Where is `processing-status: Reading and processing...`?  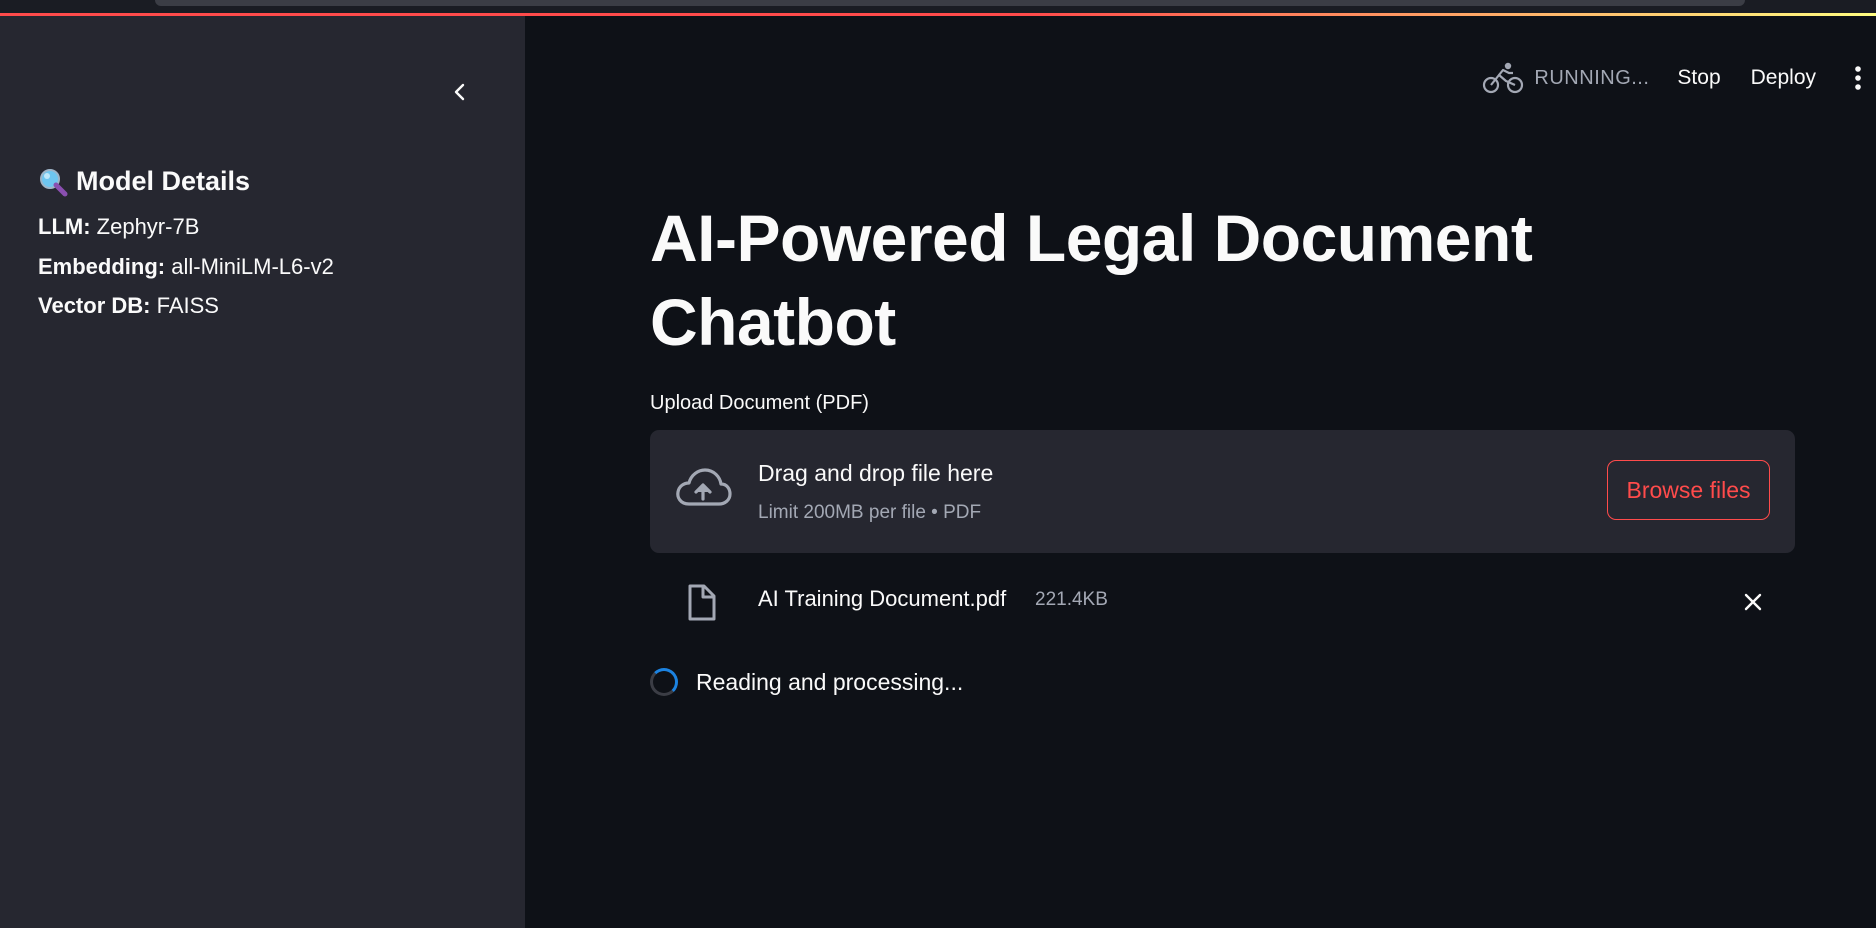
processing-status: Reading and processing... is located at coordinates (806, 682).